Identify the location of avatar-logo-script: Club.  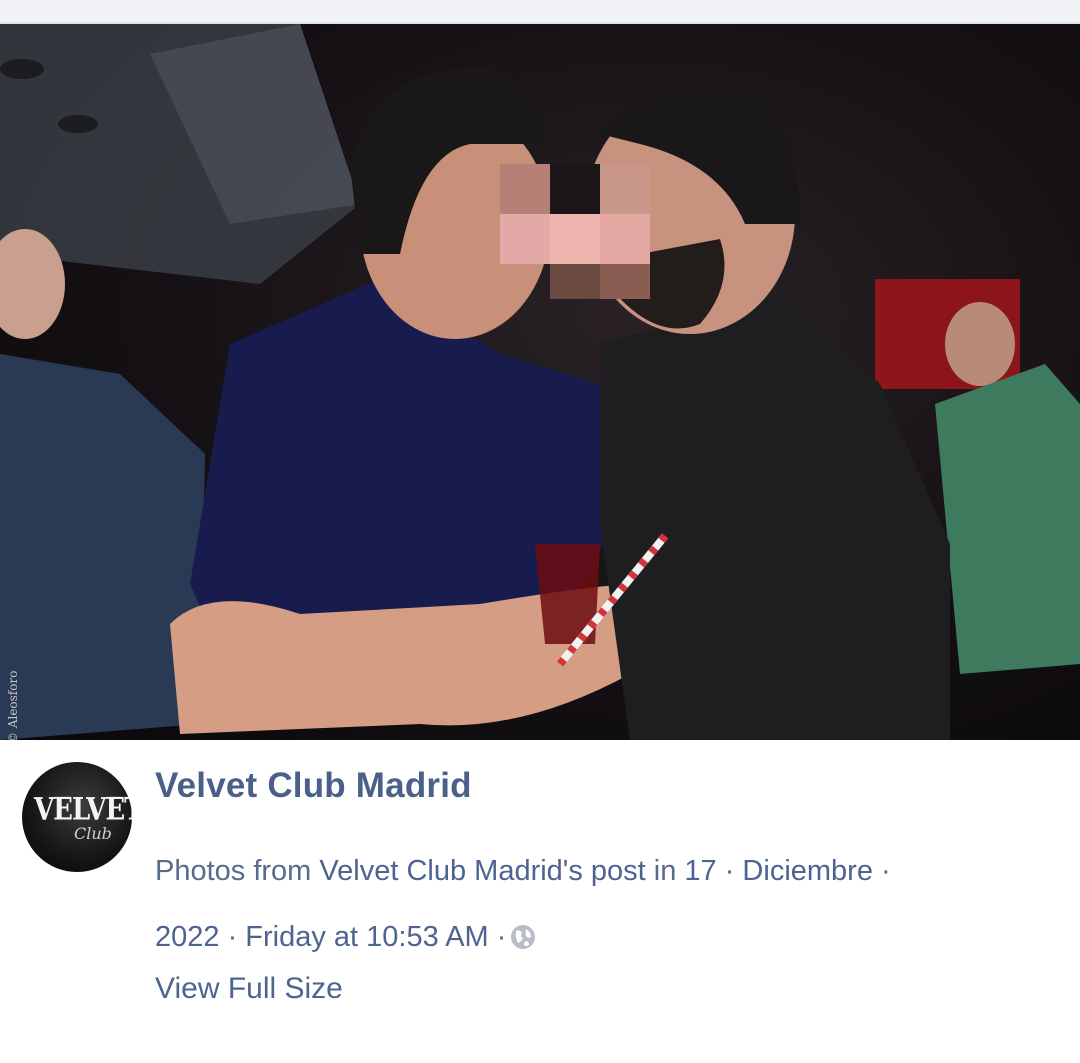
(93, 833).